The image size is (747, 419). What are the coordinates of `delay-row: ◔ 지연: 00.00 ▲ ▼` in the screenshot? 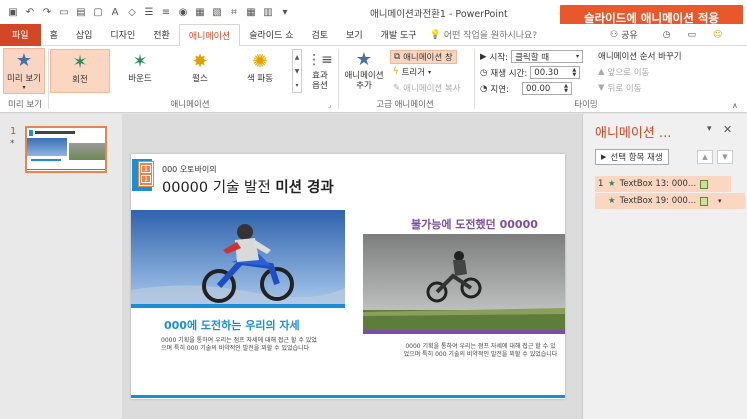 It's located at (526, 88).